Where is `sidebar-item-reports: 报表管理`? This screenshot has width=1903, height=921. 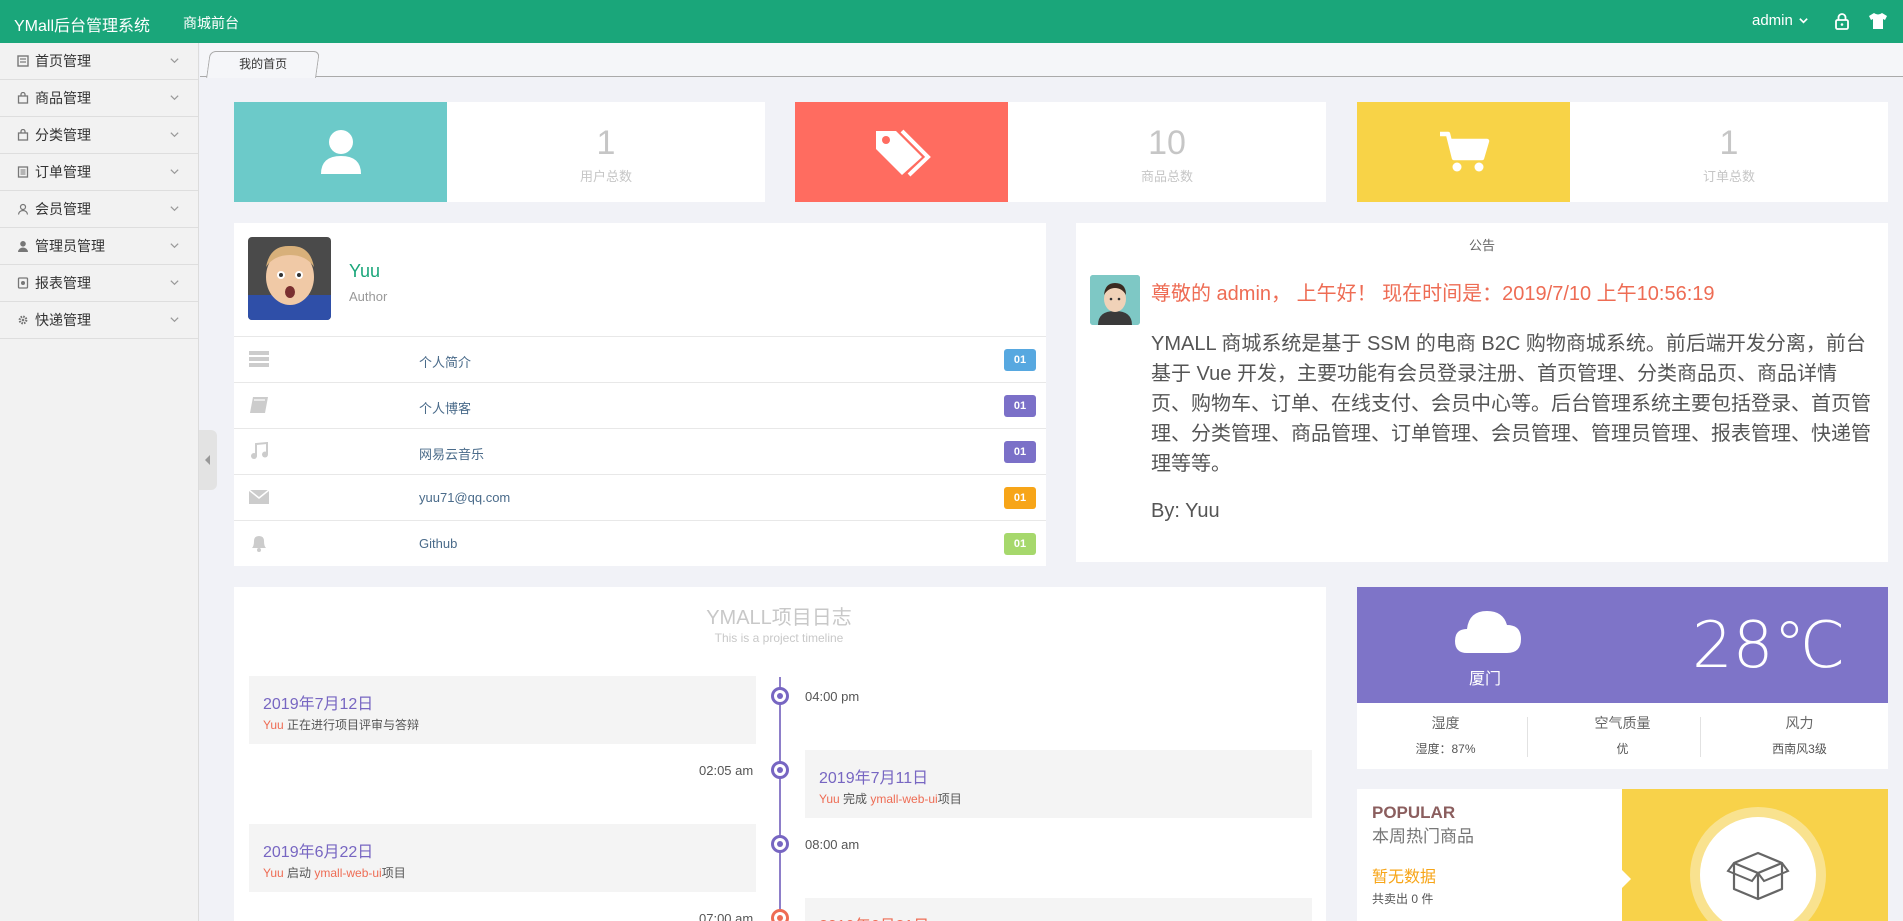
sidebar-item-reports: 报表管理 is located at coordinates (99, 283).